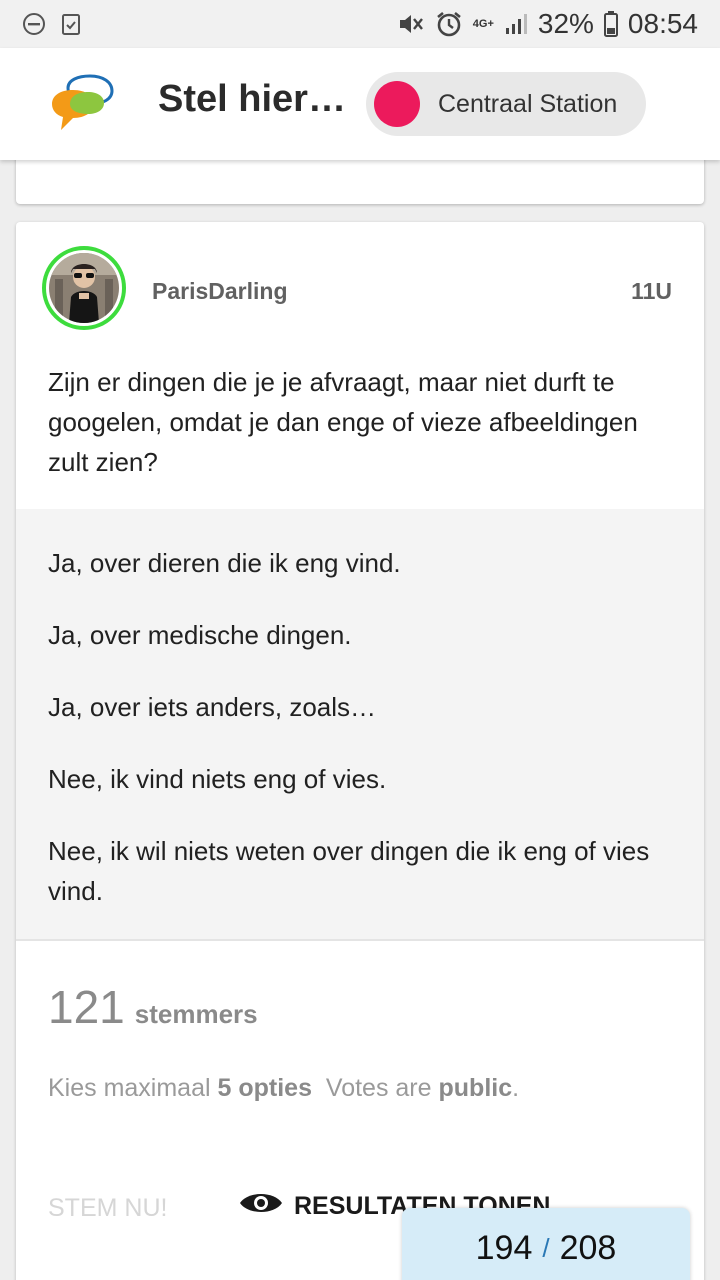 This screenshot has width=720, height=1280. What do you see at coordinates (360, 24) in the screenshot?
I see `status-bar: 4G+ 32% 08:54` at bounding box center [360, 24].